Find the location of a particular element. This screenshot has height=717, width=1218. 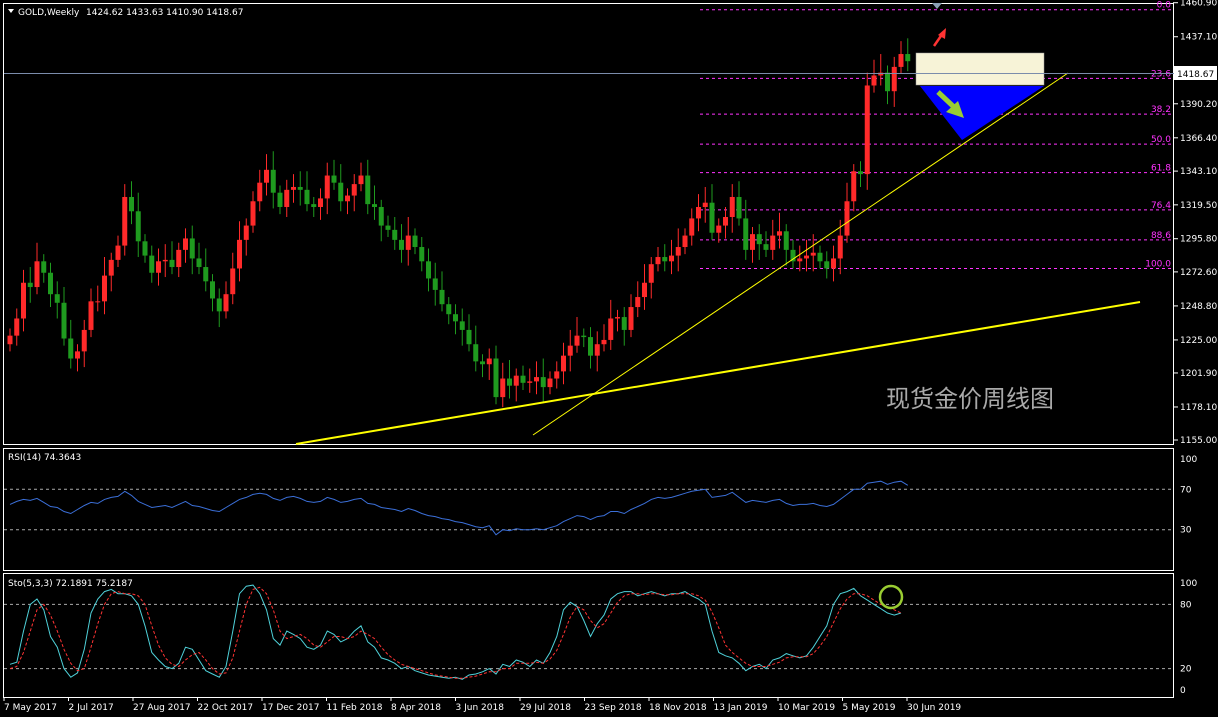

watermark-text: 现货金价周线图 is located at coordinates (970, 399).